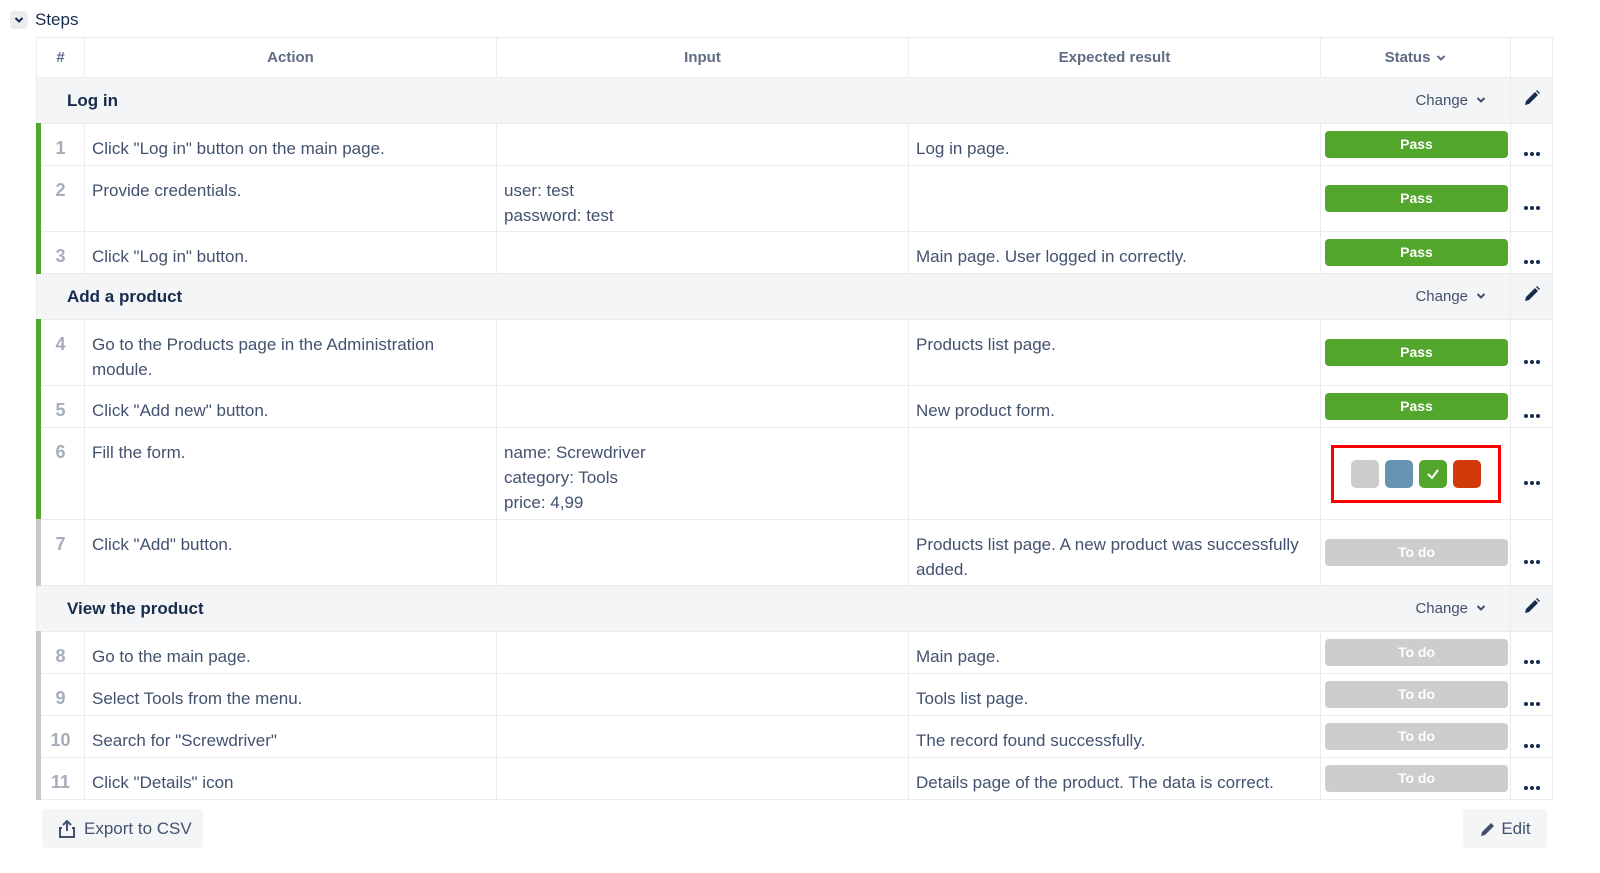 The width and height of the screenshot is (1600, 873). What do you see at coordinates (794, 296) in the screenshot?
I see `group-row: Add a product Change` at bounding box center [794, 296].